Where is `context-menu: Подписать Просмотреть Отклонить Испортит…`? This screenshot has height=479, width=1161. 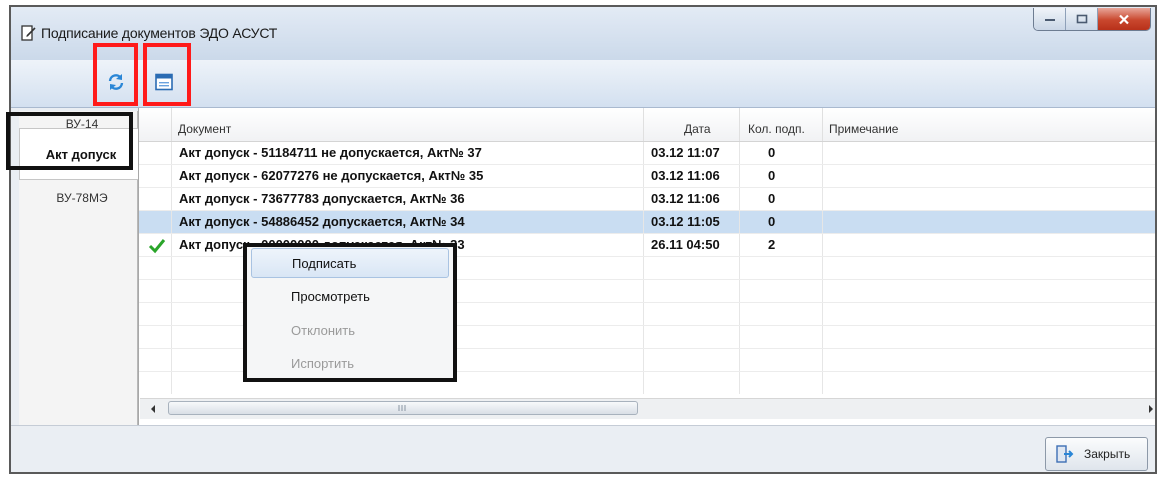
context-menu: Подписать Просмотреть Отклонить Испортит… is located at coordinates (350, 312).